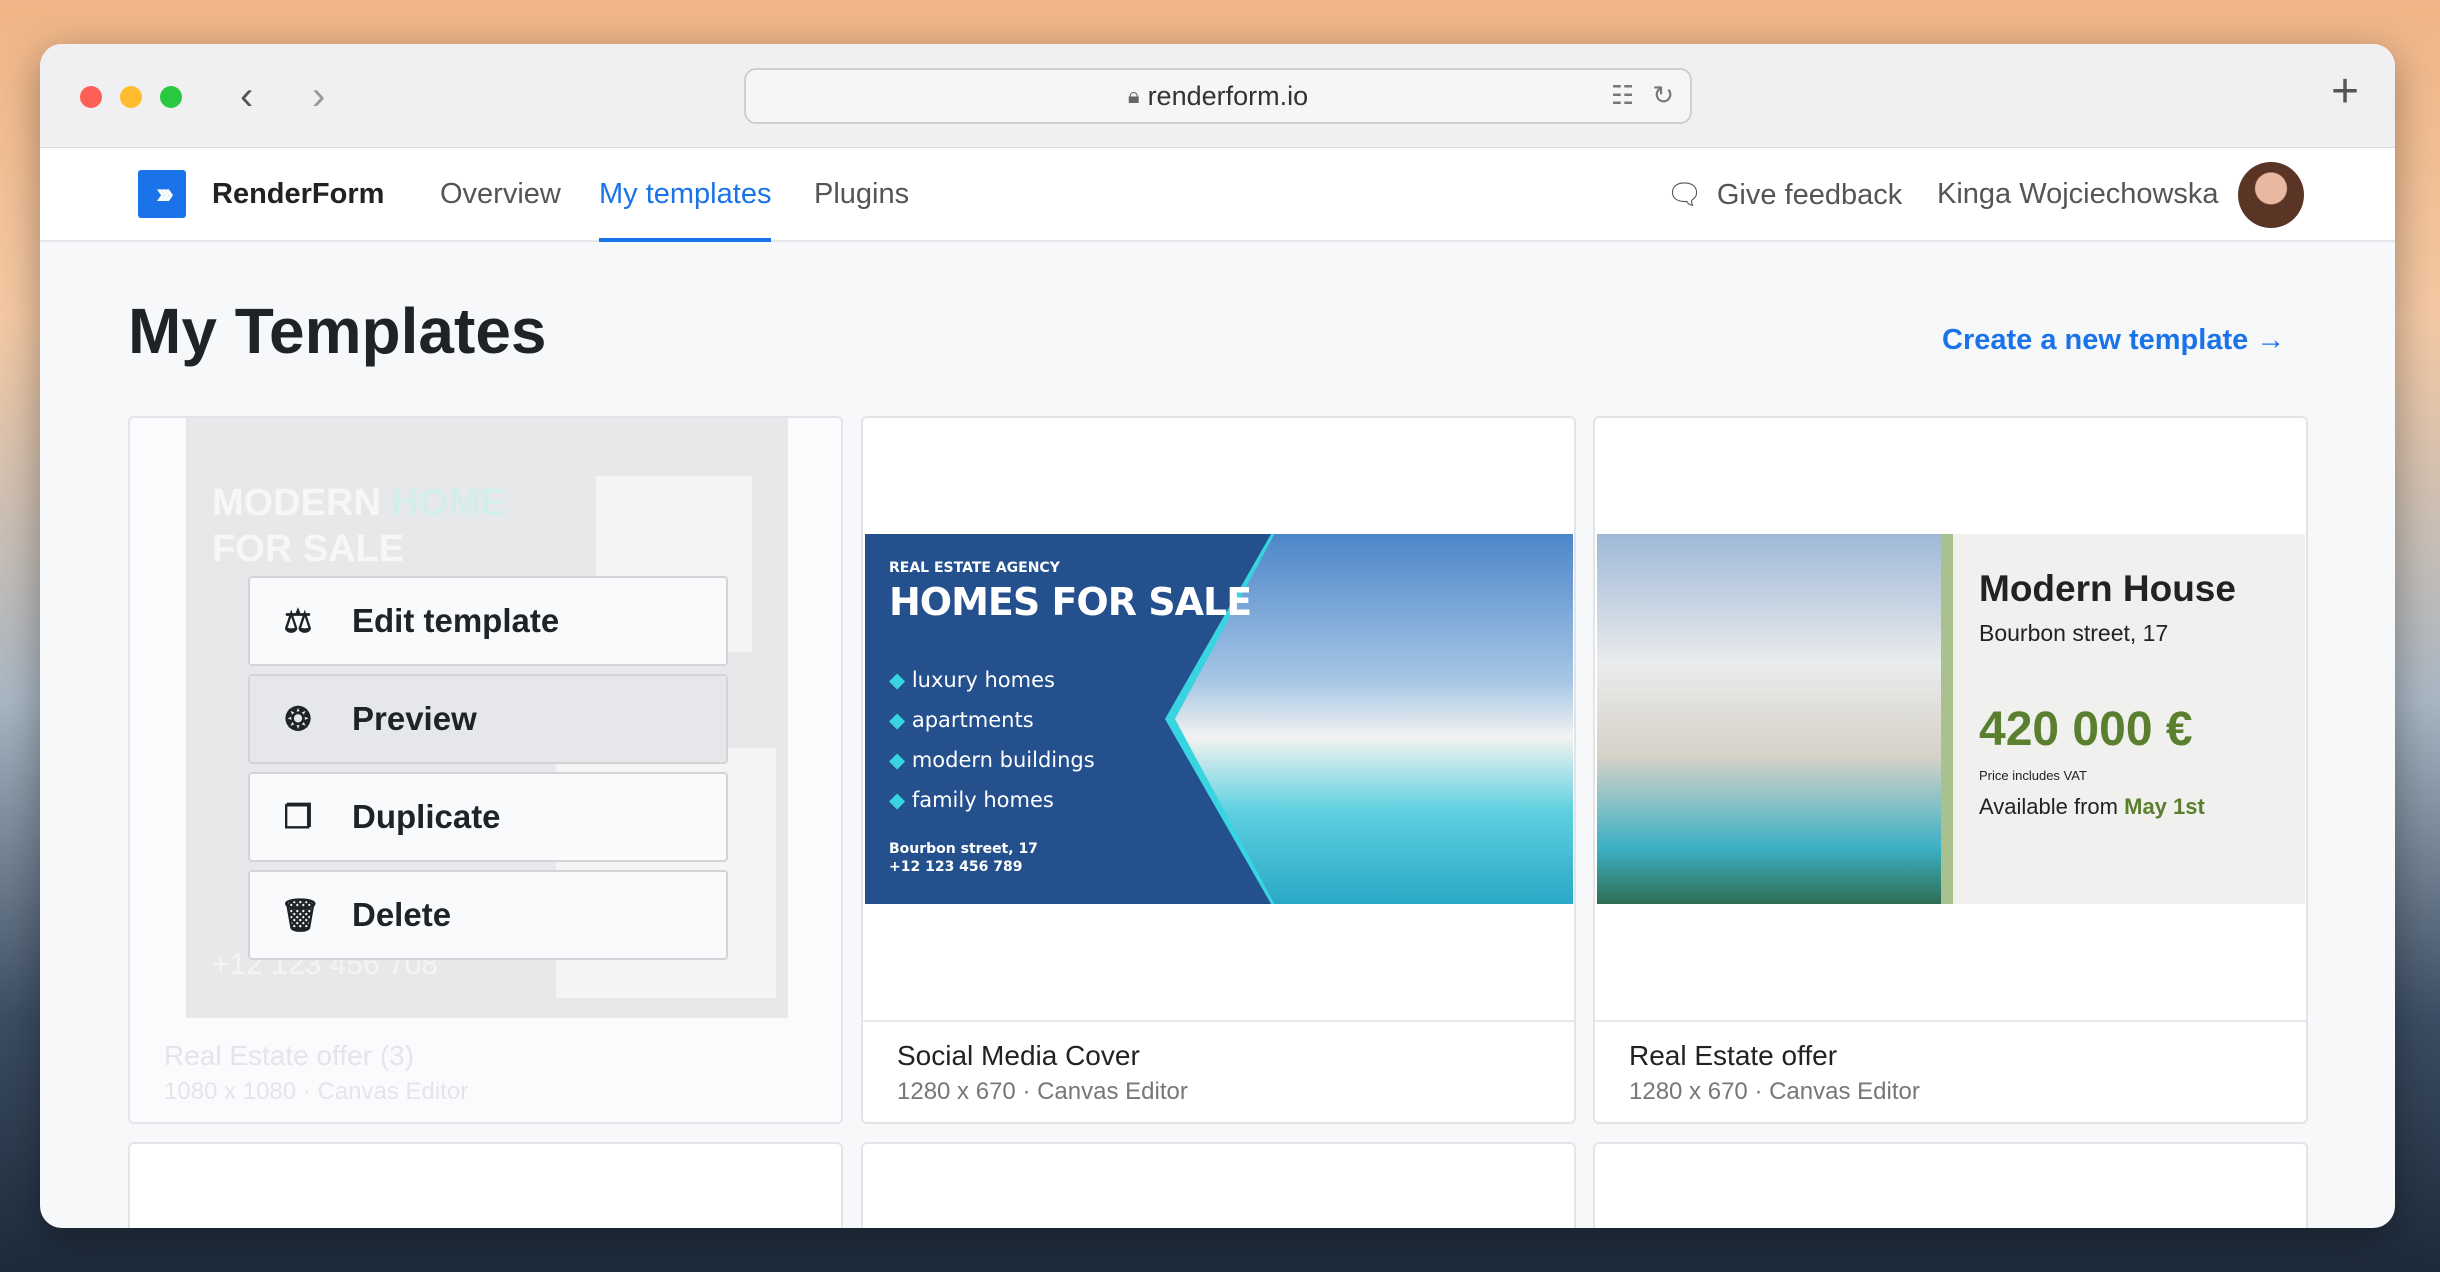 The width and height of the screenshot is (2440, 1272). I want to click on menu-edit-template: ⚖ Edit template, so click(488, 621).